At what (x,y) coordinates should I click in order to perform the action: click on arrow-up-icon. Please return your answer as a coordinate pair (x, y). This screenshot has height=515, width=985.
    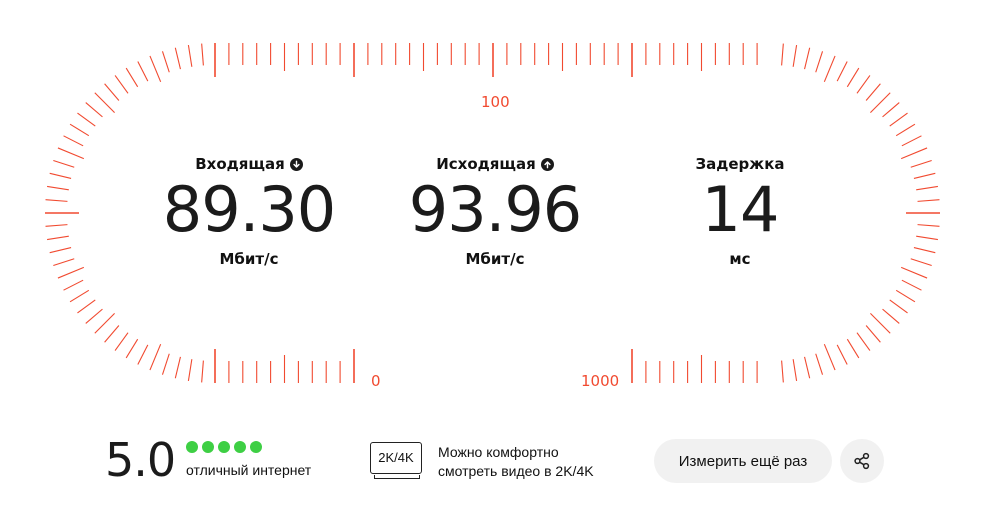
    Looking at the image, I should click on (547, 164).